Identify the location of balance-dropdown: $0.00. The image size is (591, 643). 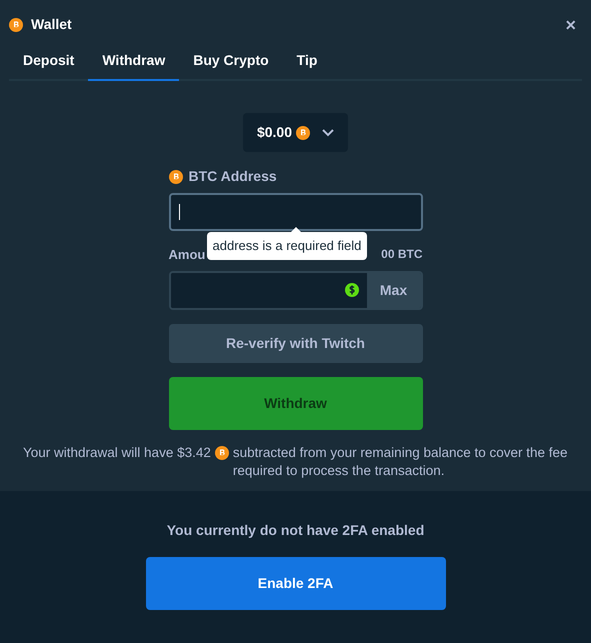
(295, 132).